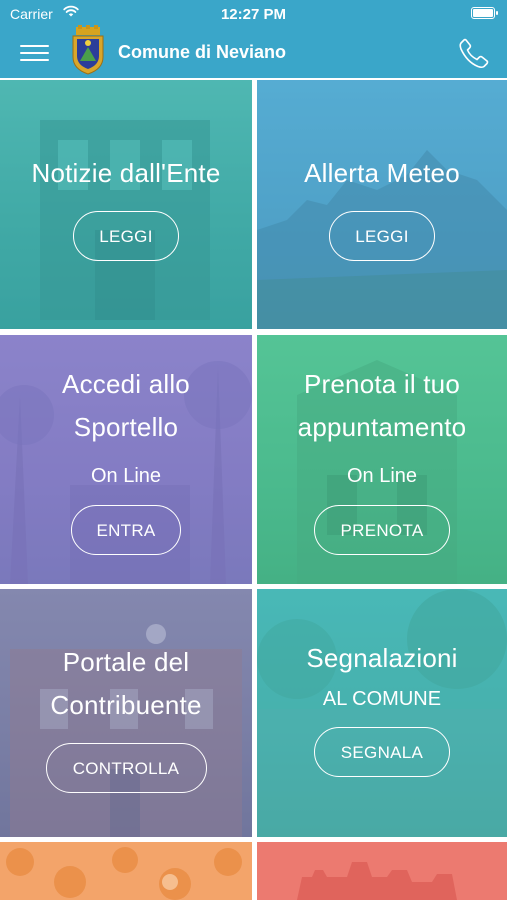 The width and height of the screenshot is (507, 900). Describe the element at coordinates (126, 427) in the screenshot. I see `tile-title-line2: Sportello` at that location.